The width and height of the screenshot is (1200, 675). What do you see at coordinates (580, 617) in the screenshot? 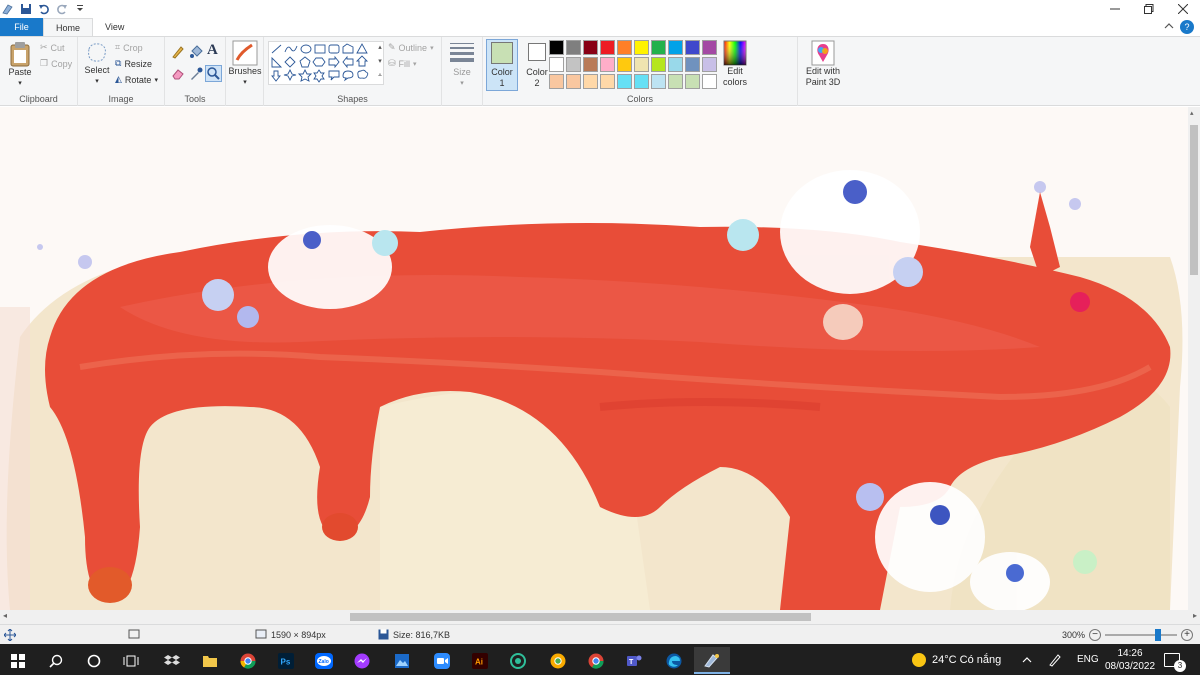
I see `horizontal-scroll-thumb` at bounding box center [580, 617].